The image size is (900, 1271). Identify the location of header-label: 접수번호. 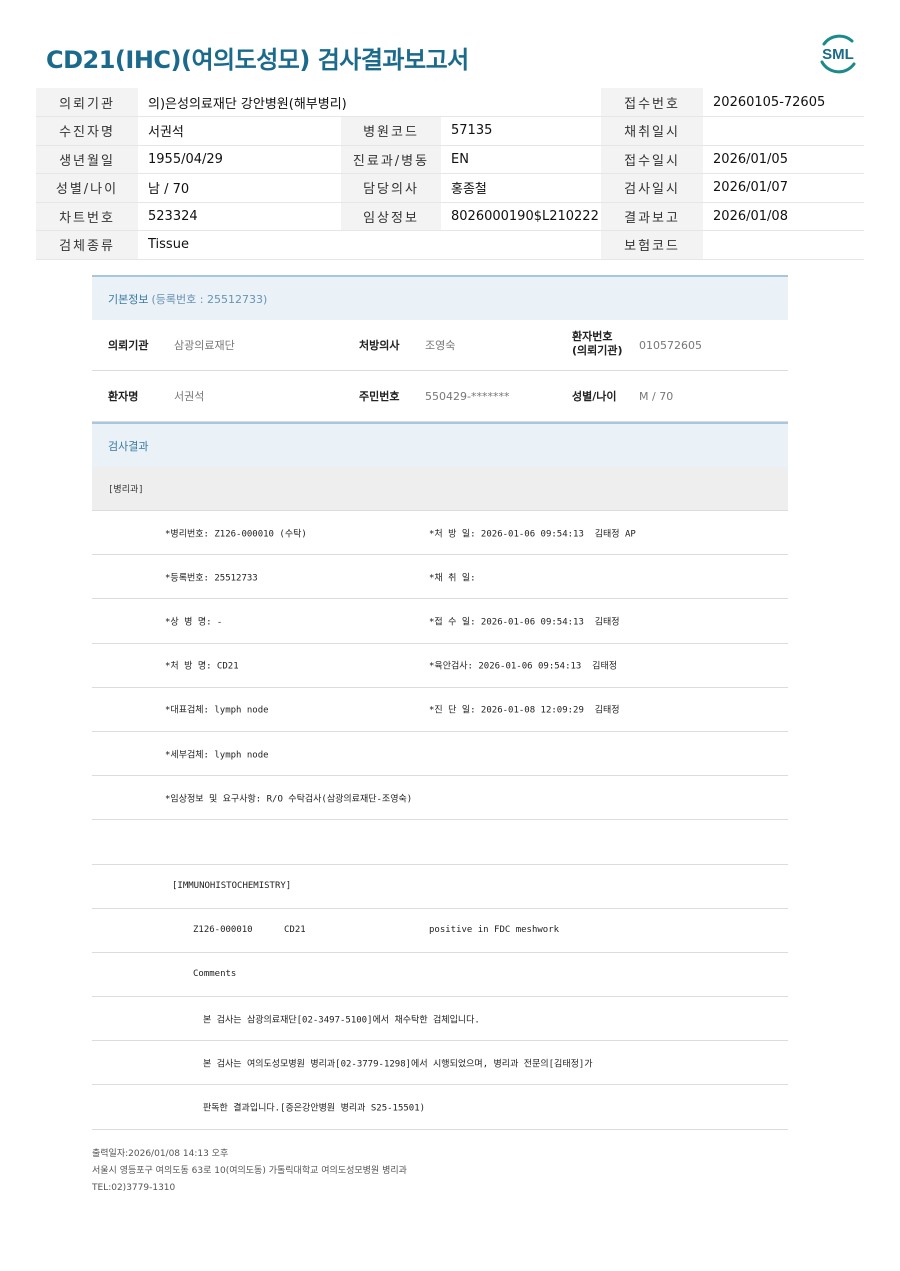
(652, 102).